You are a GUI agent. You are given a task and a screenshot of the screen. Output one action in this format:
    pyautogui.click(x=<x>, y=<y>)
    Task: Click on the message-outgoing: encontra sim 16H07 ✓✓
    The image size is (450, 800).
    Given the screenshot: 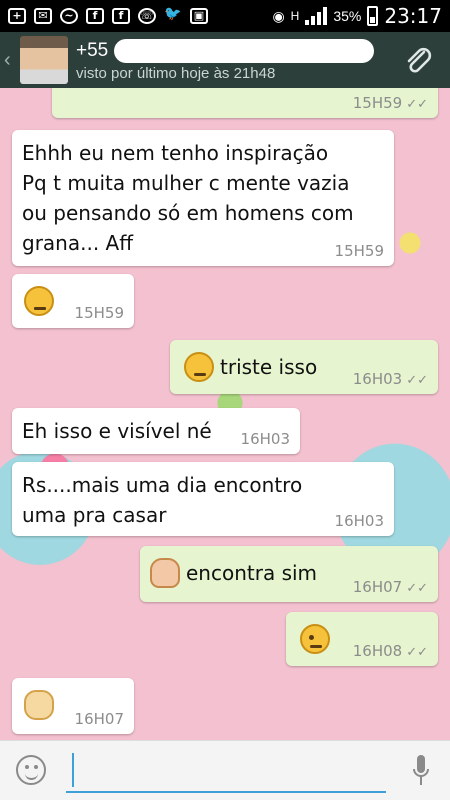 What is the action you would take?
    pyautogui.click(x=289, y=574)
    